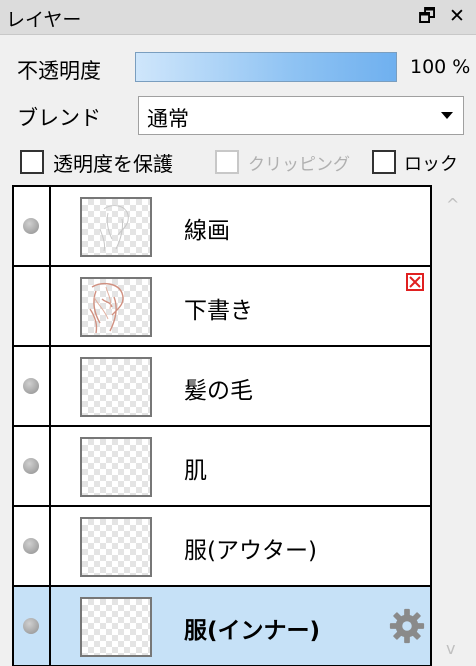 This screenshot has width=476, height=666. What do you see at coordinates (452, 204) in the screenshot?
I see `scroll-up-icon: ^` at bounding box center [452, 204].